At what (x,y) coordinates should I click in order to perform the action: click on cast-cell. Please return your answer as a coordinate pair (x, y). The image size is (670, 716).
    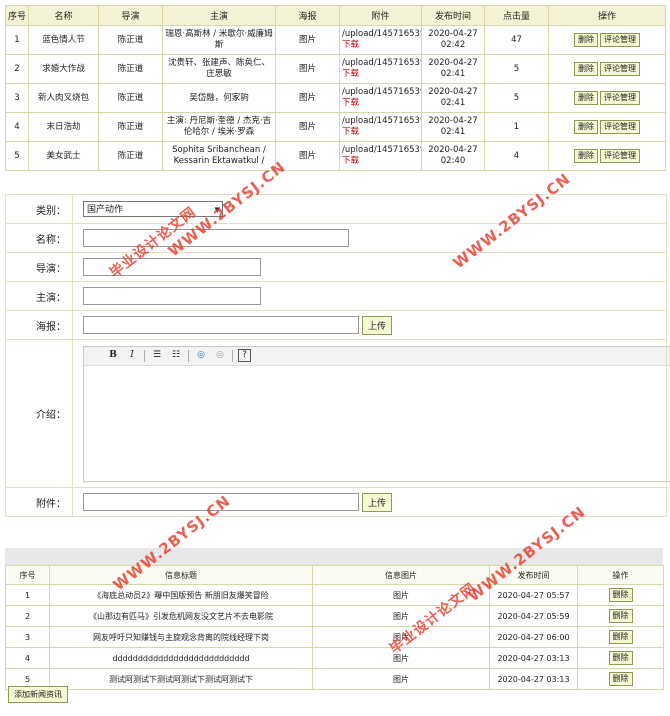
    Looking at the image, I should click on (369, 296).